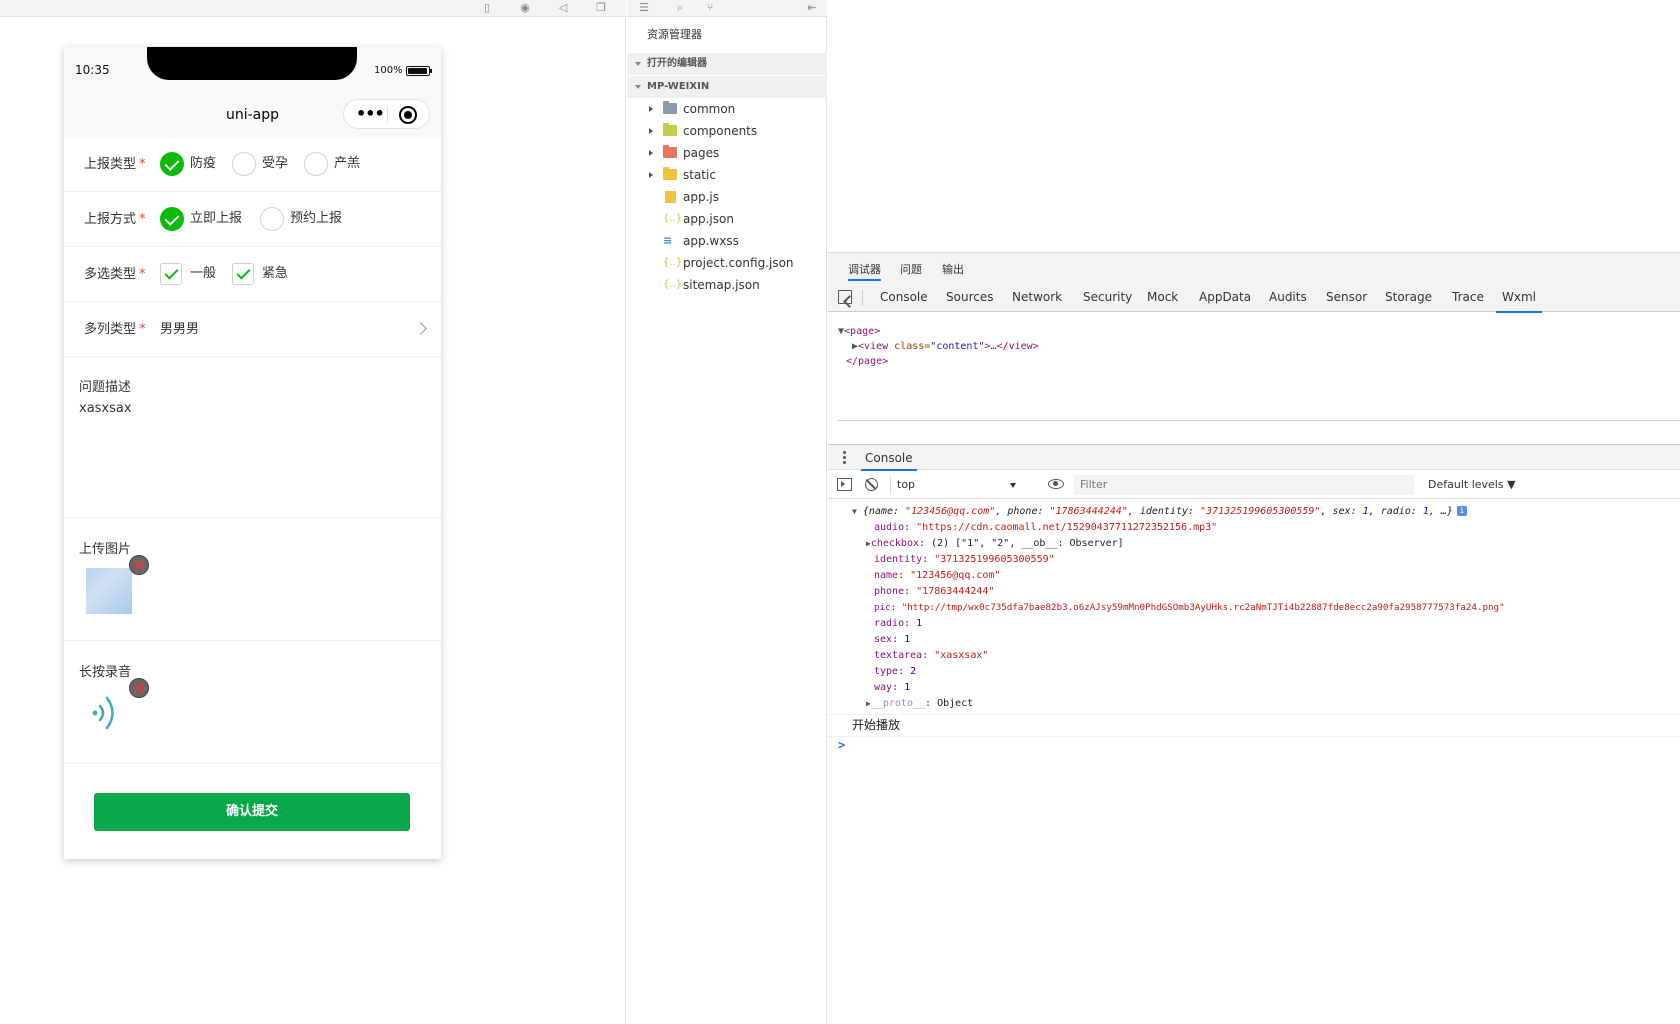 Image resolution: width=1680 pixels, height=1024 pixels. What do you see at coordinates (1107, 297) in the screenshot?
I see `tab-security: Security` at bounding box center [1107, 297].